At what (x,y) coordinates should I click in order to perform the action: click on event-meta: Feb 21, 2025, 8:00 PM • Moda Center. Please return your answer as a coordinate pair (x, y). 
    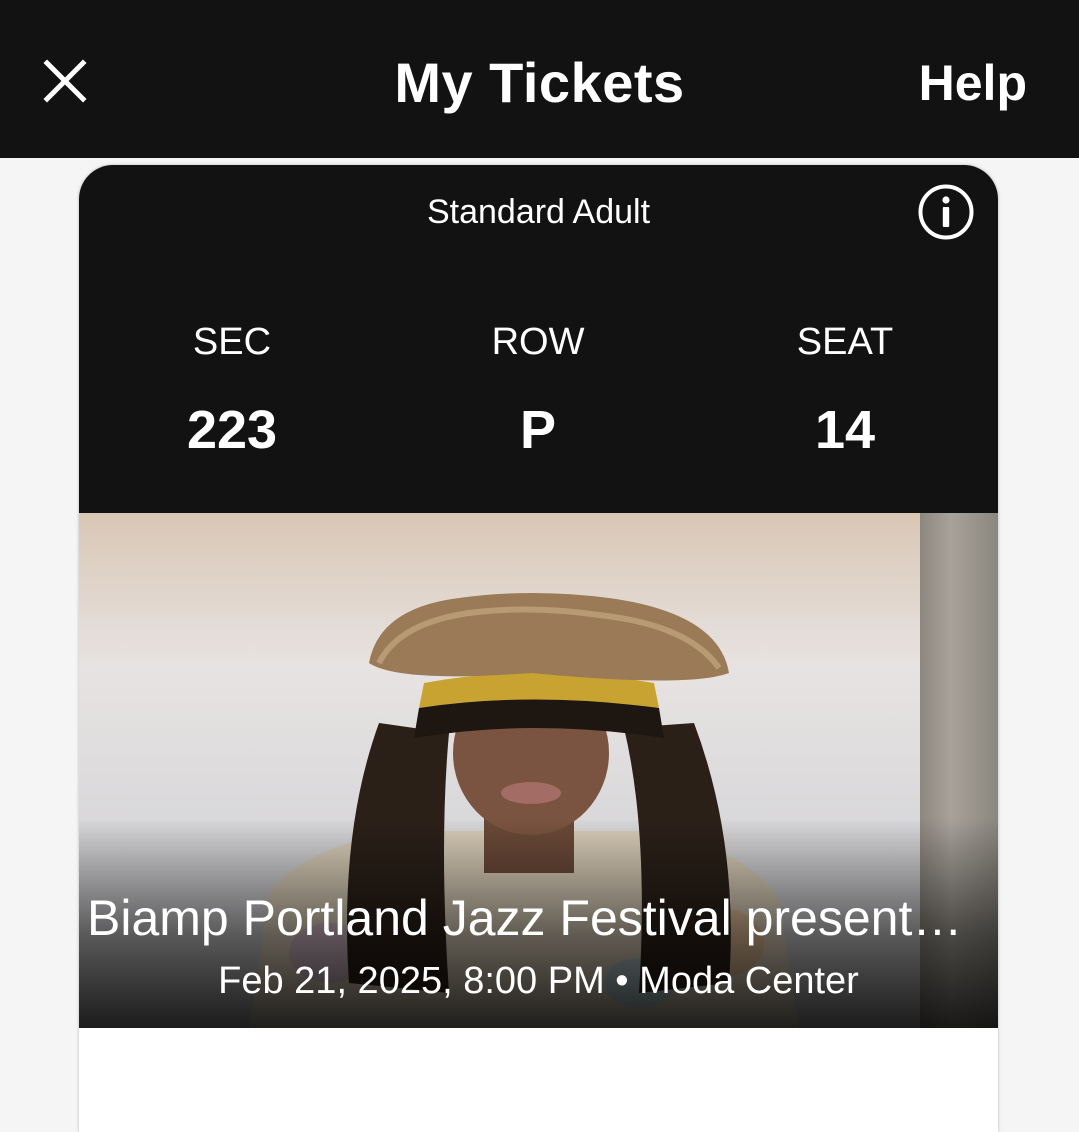
    Looking at the image, I should click on (538, 981).